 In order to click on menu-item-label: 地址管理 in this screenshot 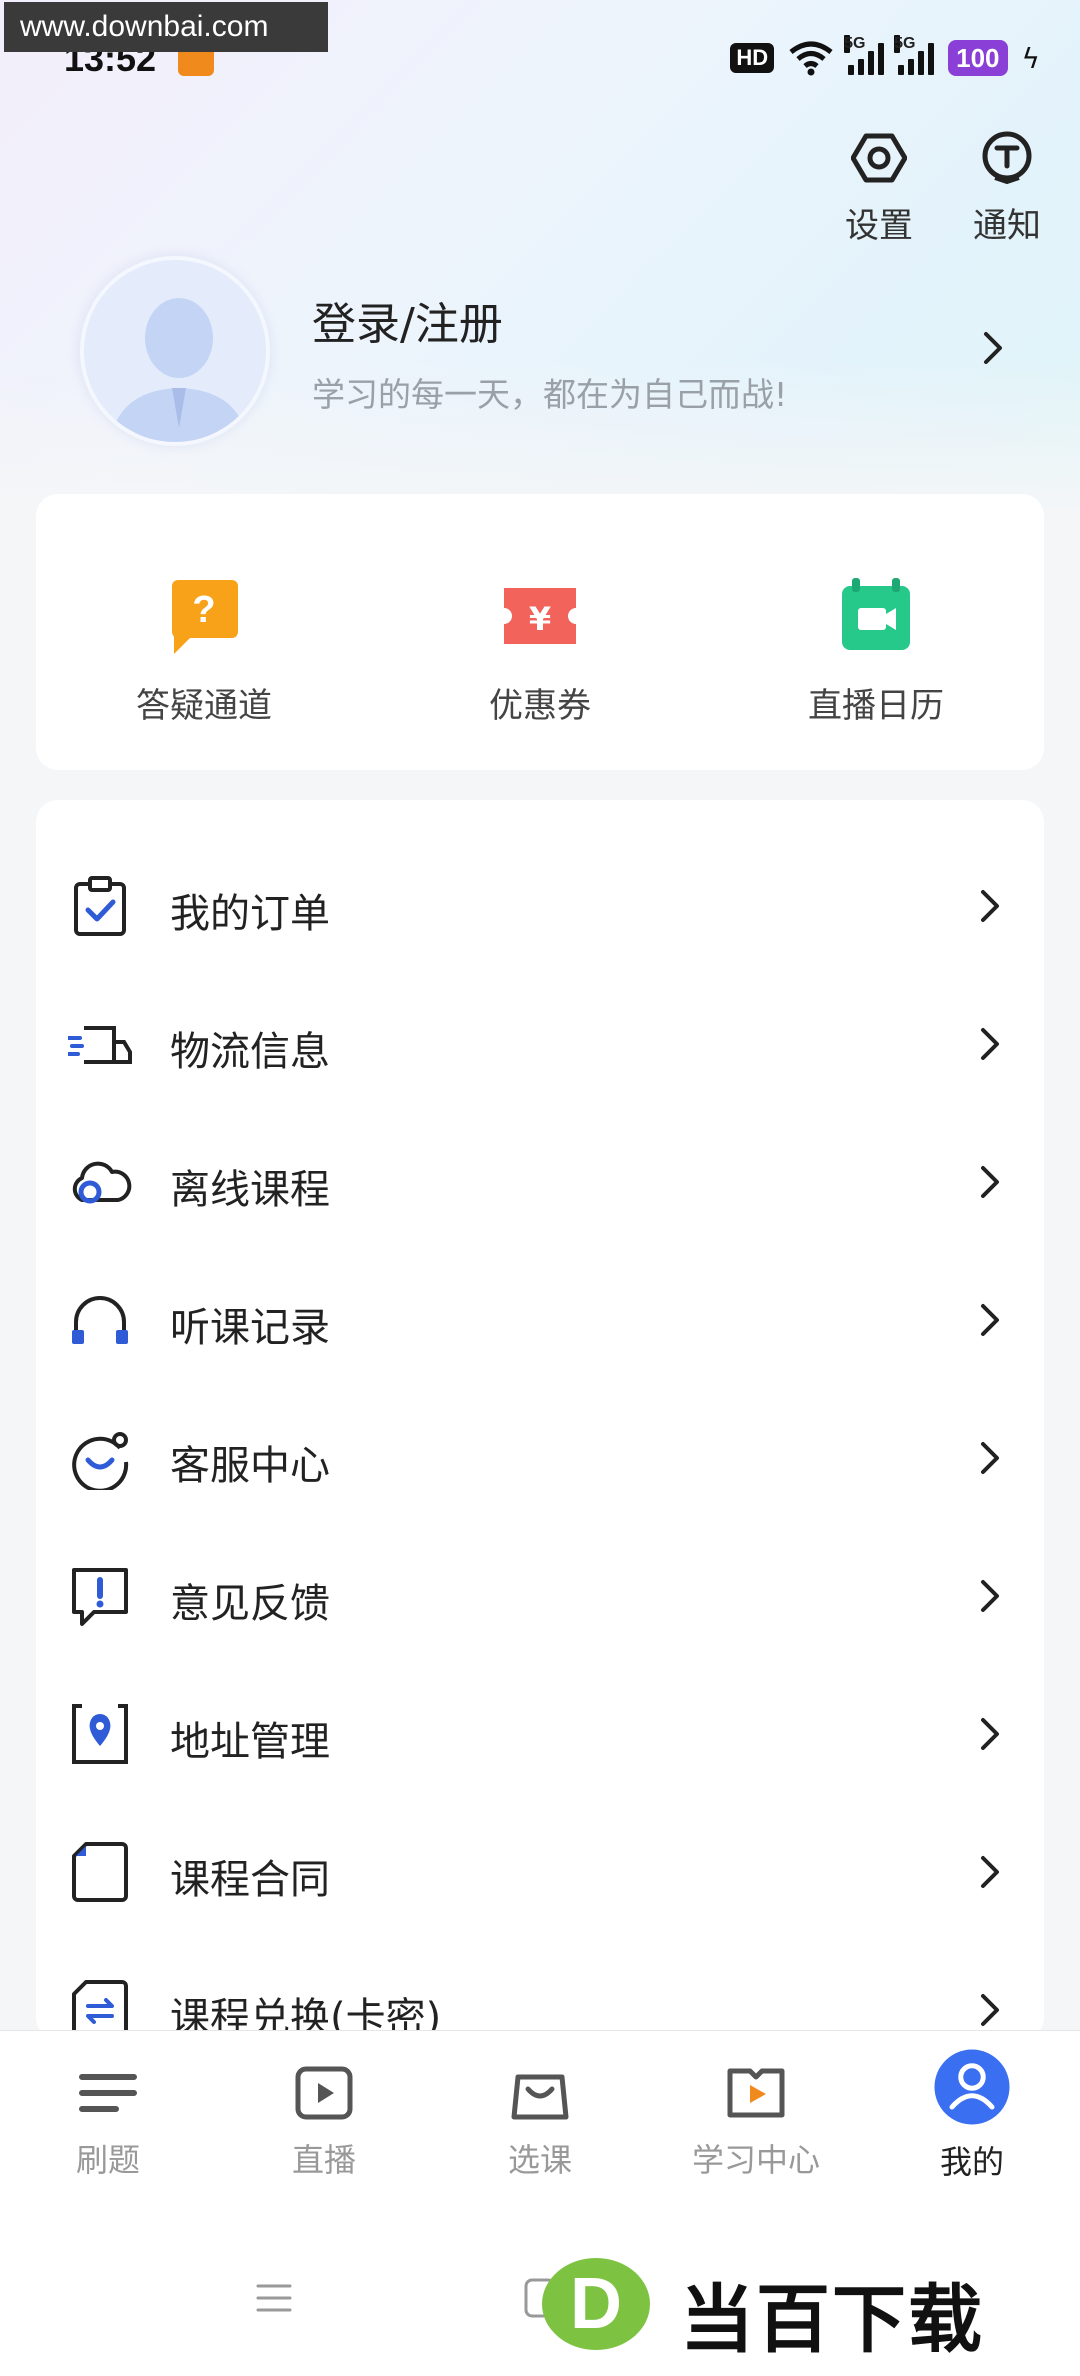, I will do `click(250, 1742)`.